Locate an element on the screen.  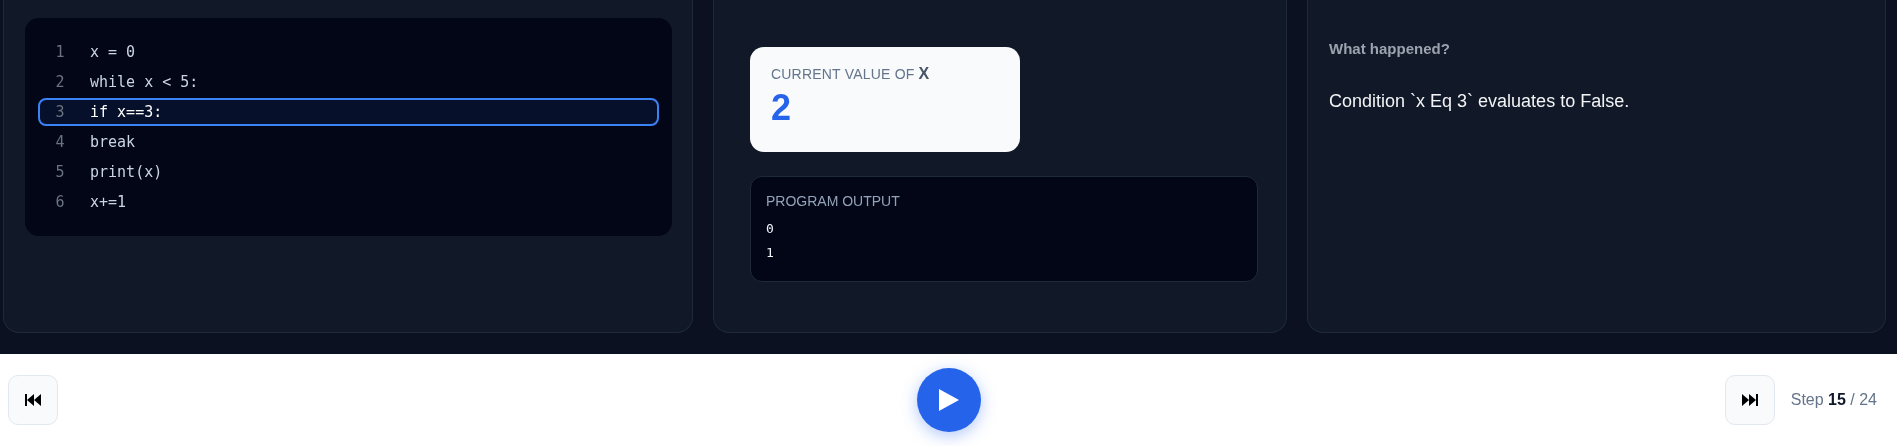
skip-forward-icon is located at coordinates (1749, 400).